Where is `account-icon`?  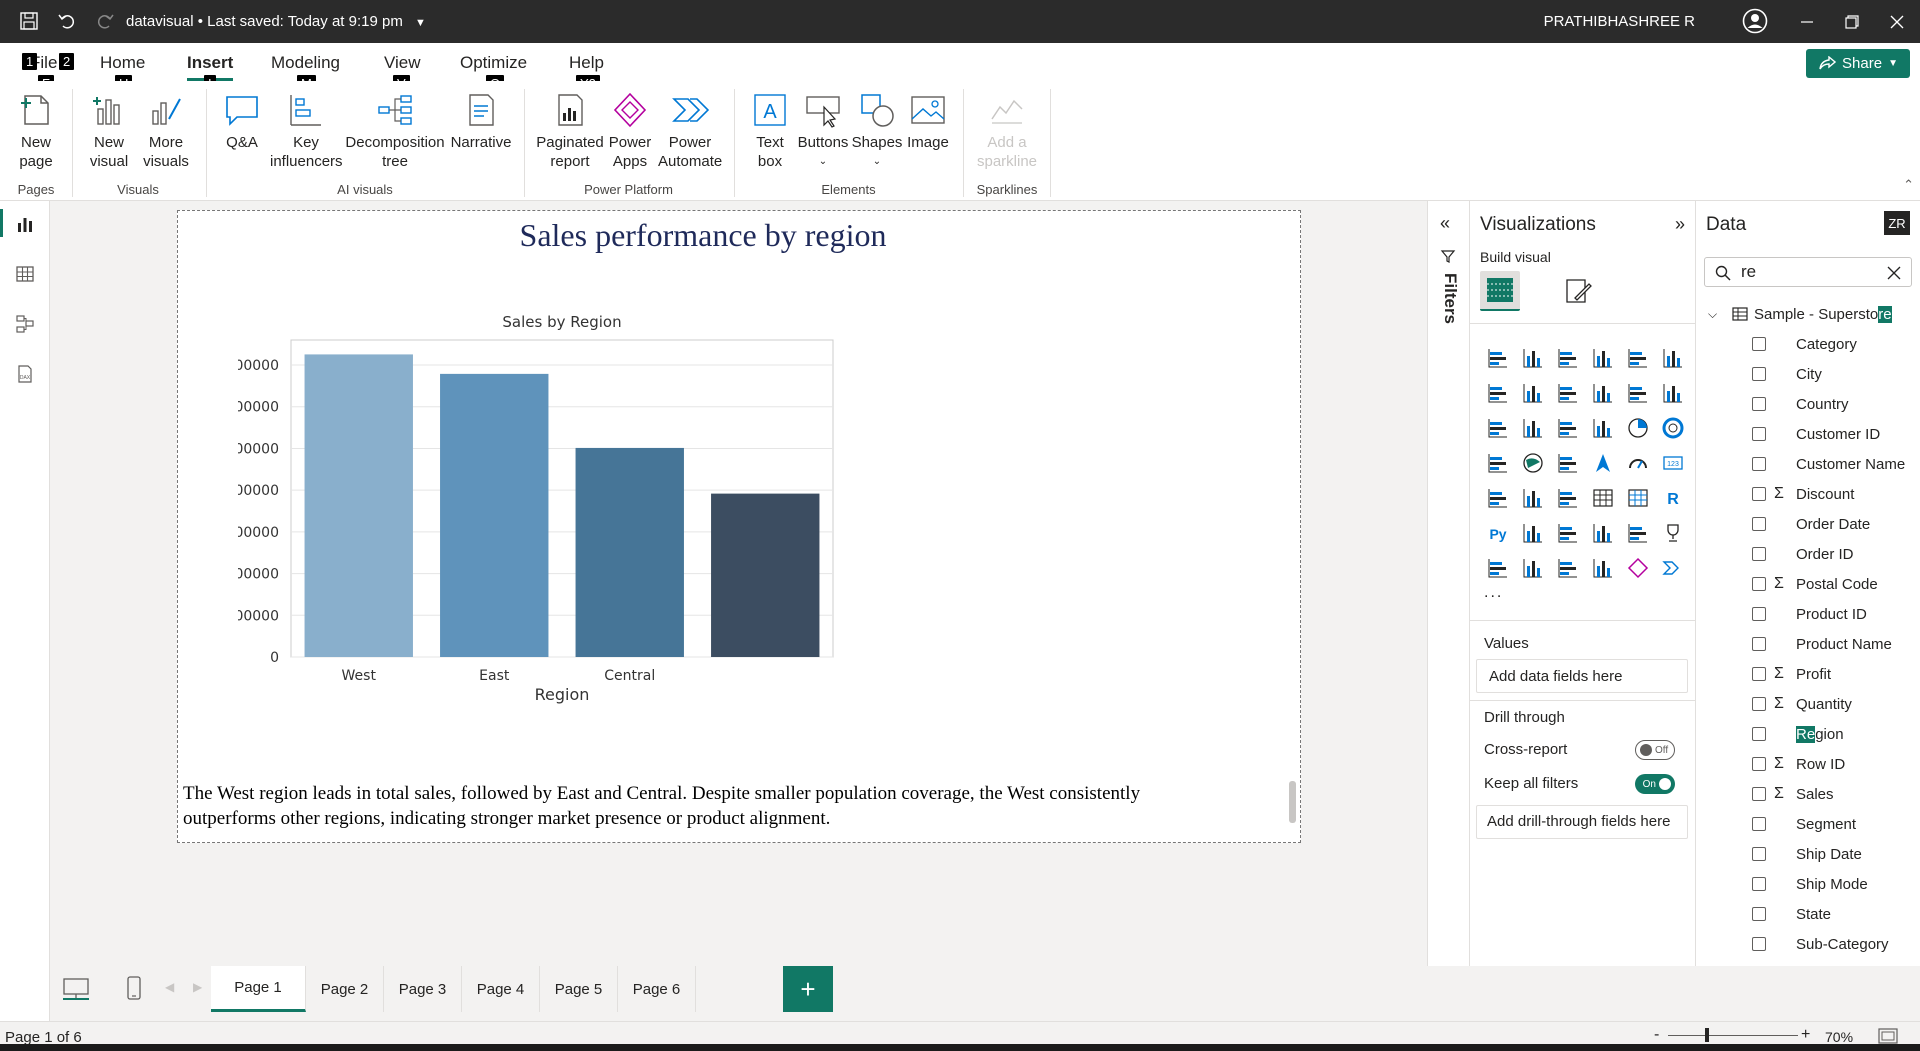
account-icon is located at coordinates (1755, 21).